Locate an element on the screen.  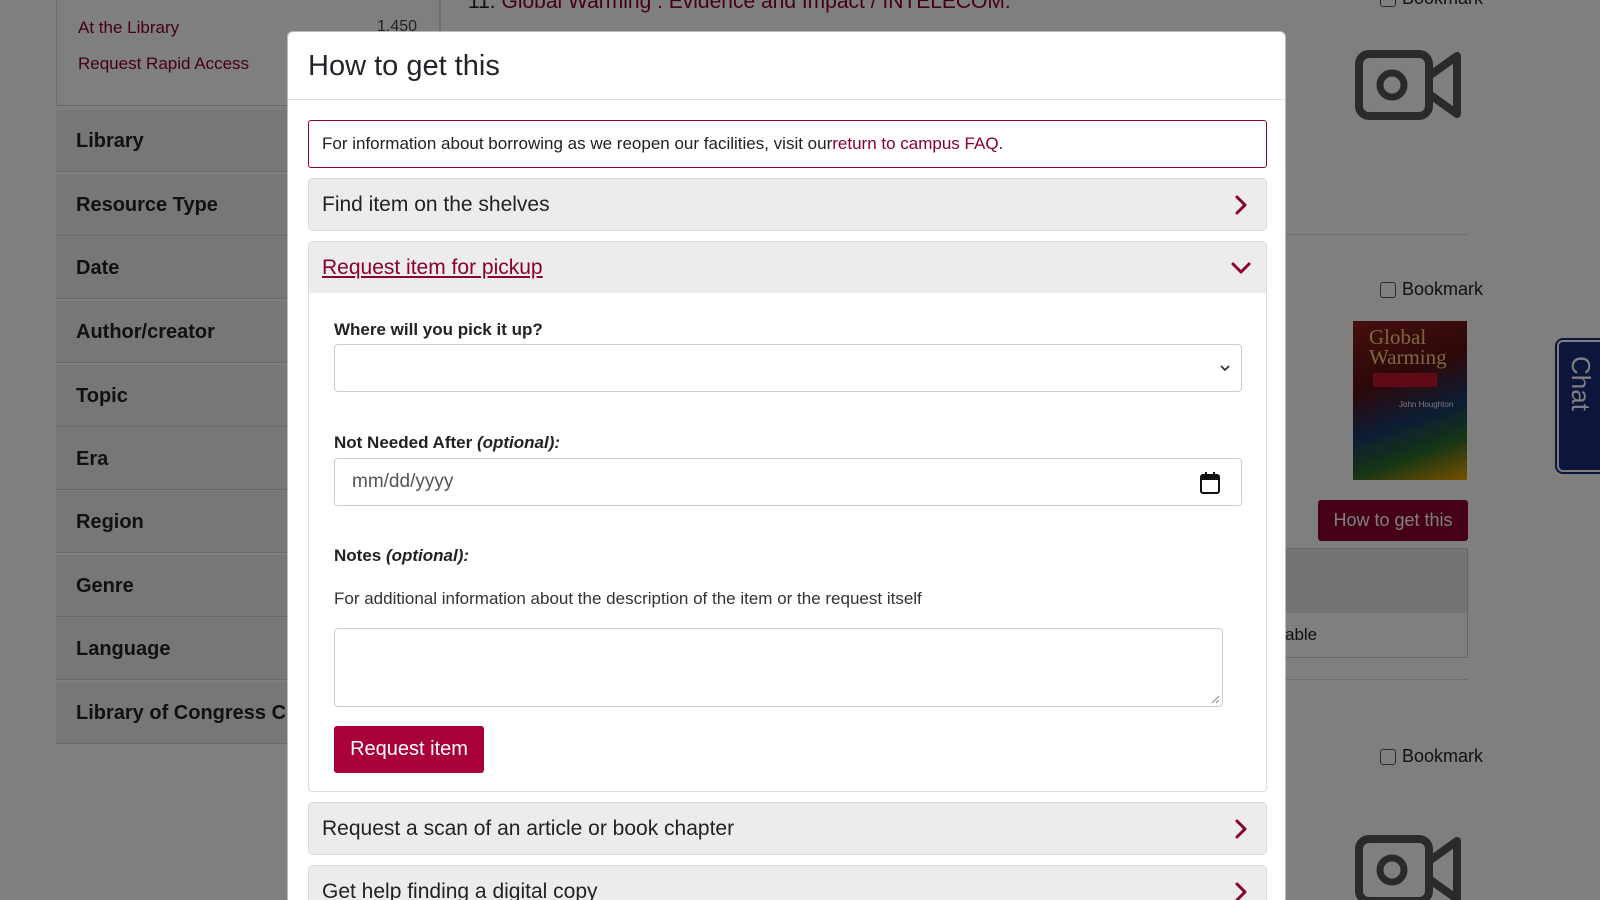
calendar-icon is located at coordinates (1210, 483).